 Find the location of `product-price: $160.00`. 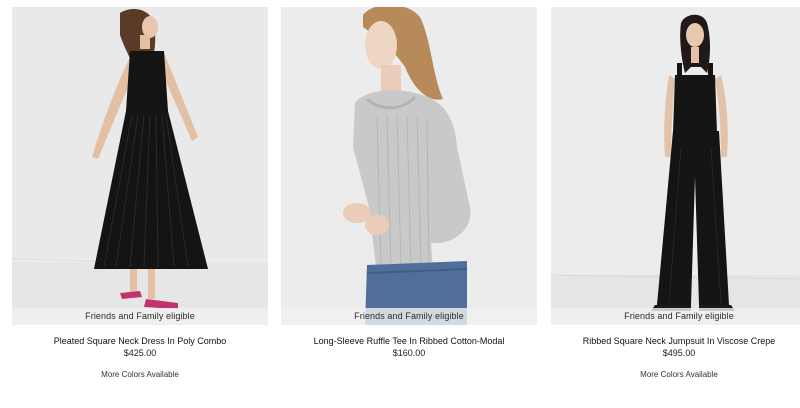

product-price: $160.00 is located at coordinates (409, 353).